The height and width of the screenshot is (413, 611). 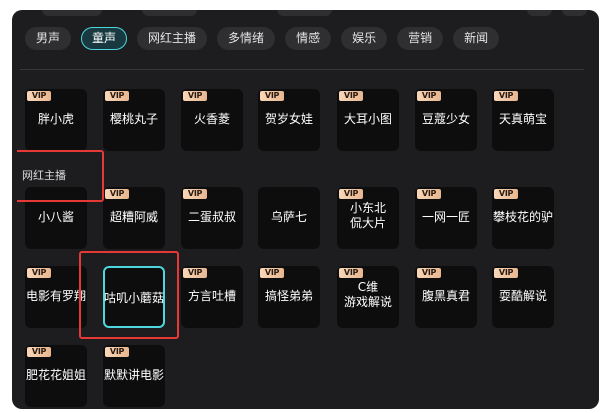 I want to click on voice-card: VIP 搞怪弟弟, so click(x=289, y=297).